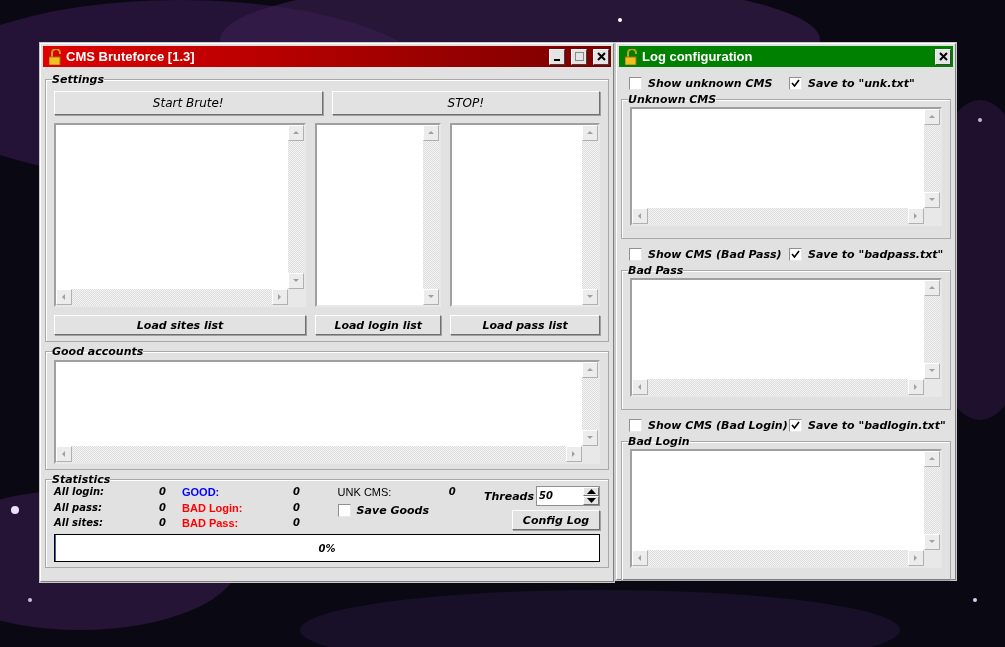 This screenshot has width=1005, height=647. Describe the element at coordinates (557, 56) in the screenshot. I see `minimize-button` at that location.